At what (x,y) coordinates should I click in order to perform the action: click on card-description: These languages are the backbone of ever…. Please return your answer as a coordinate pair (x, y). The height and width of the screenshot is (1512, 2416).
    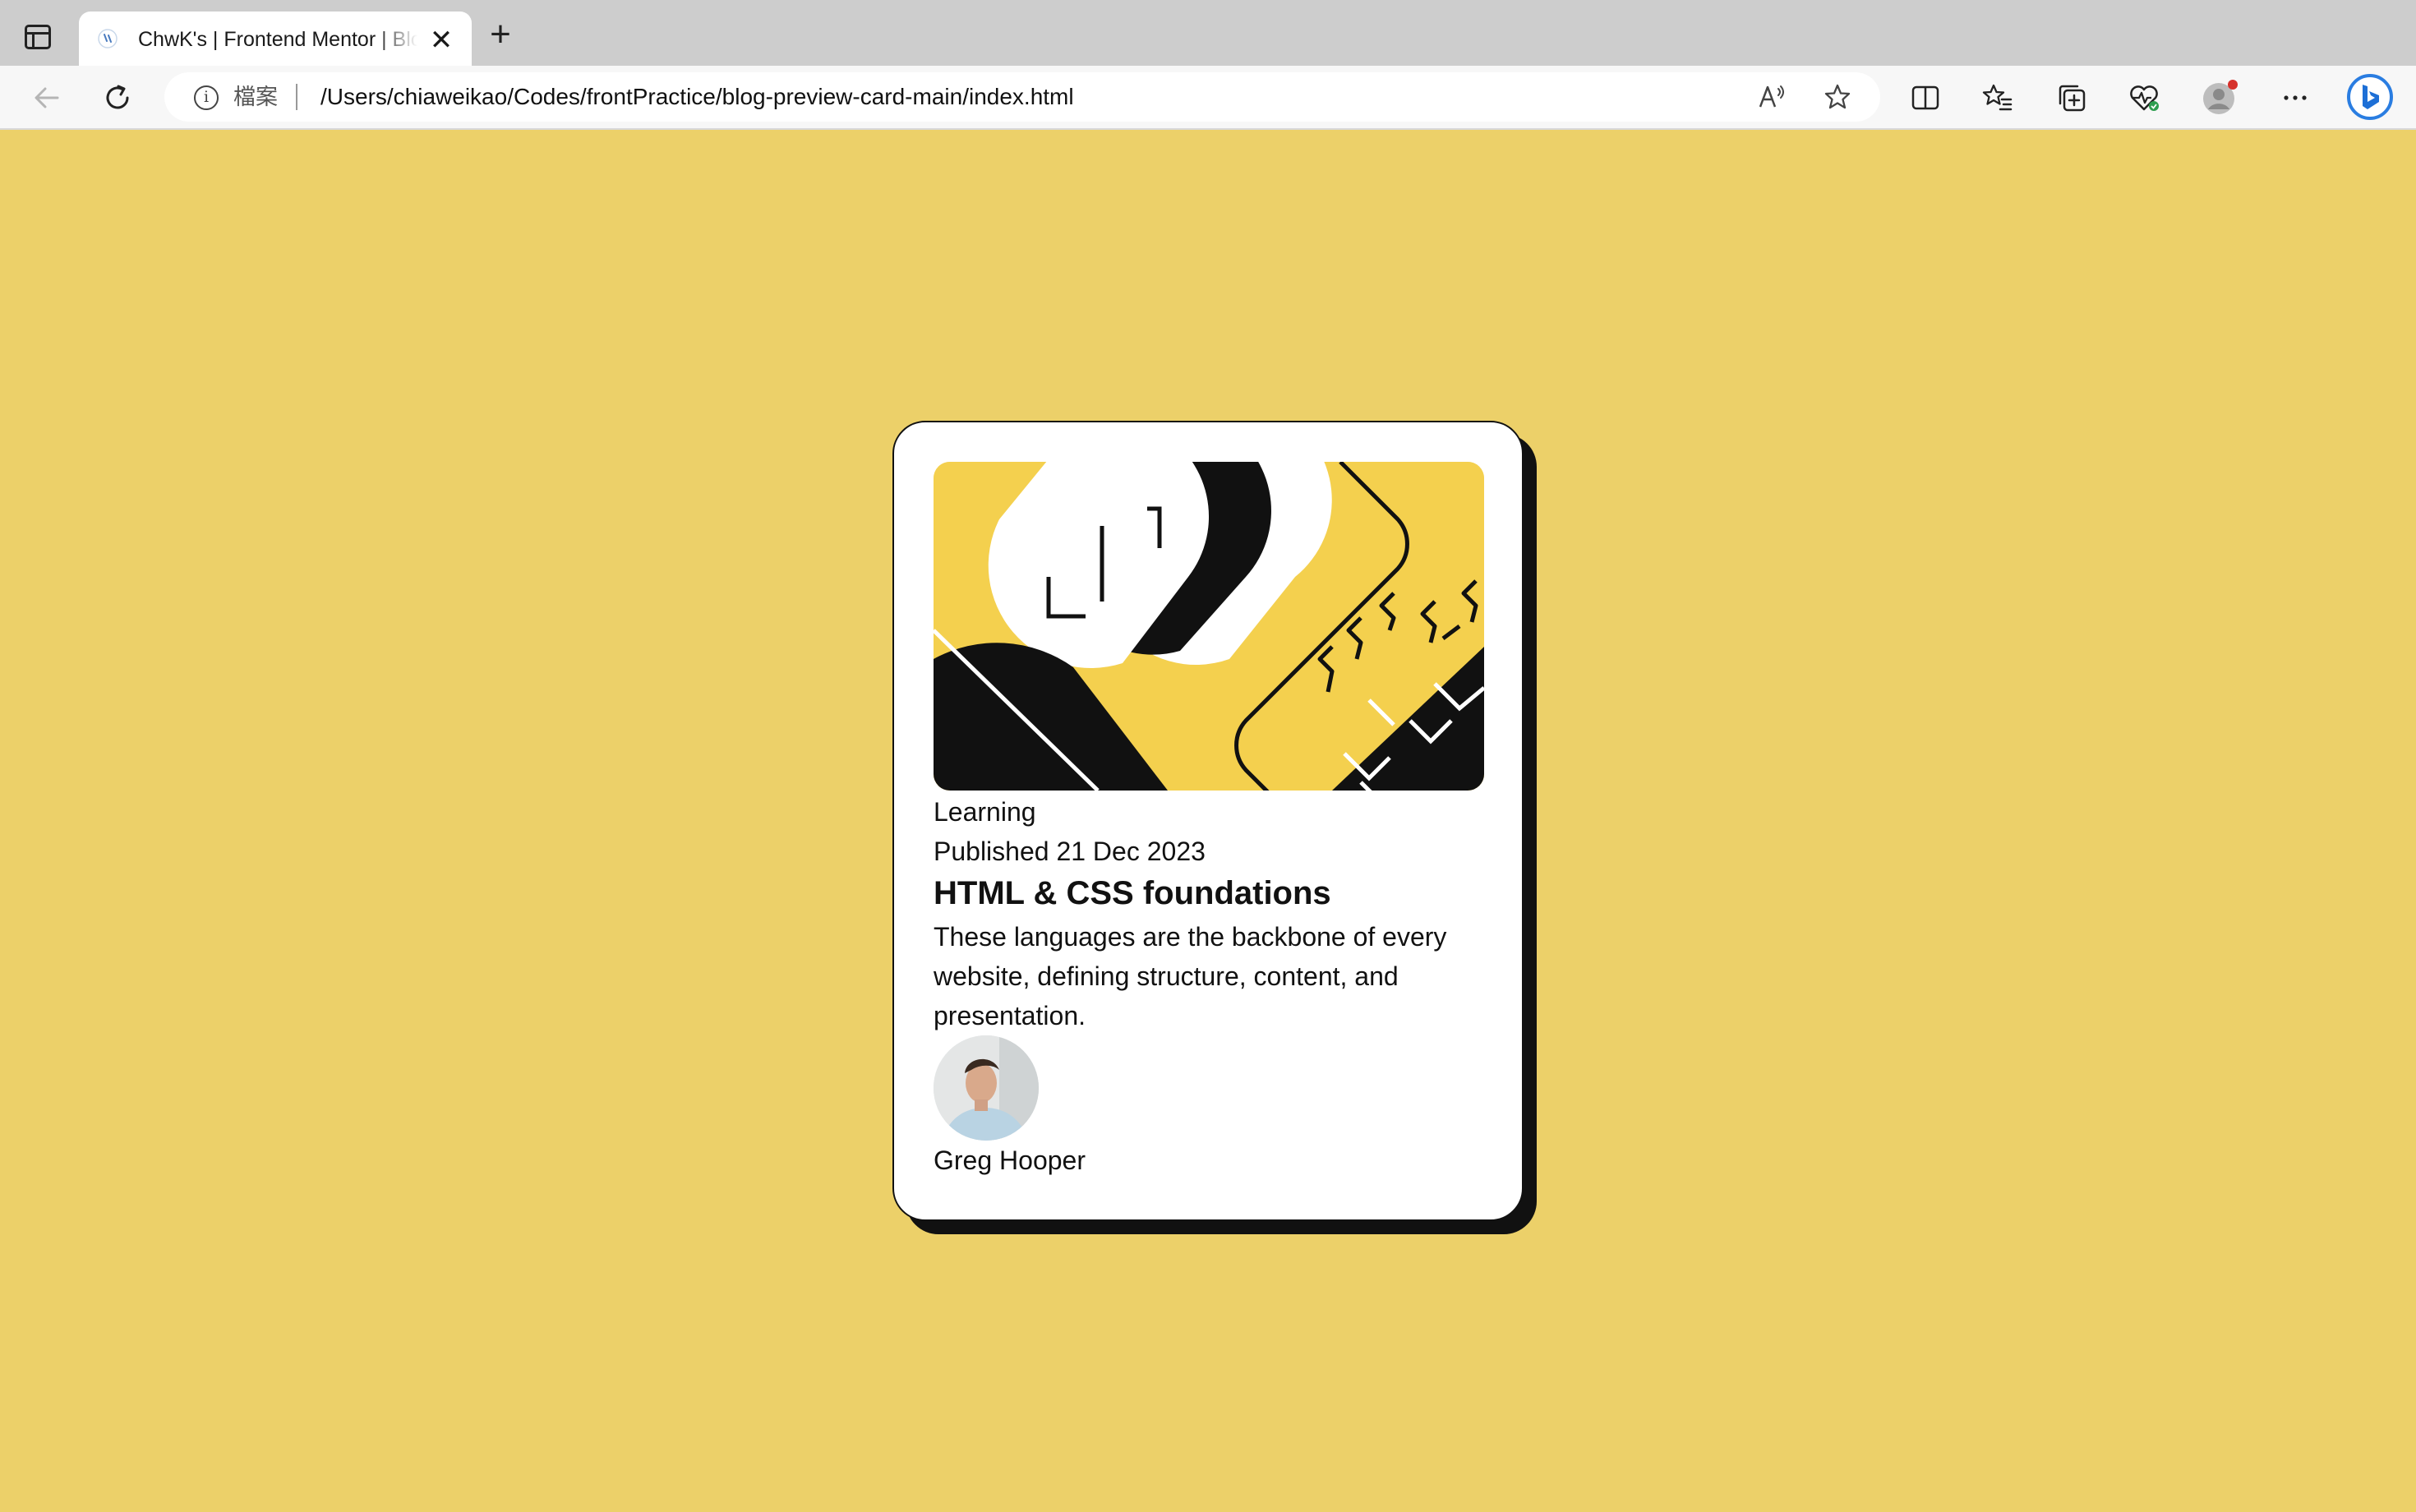
    Looking at the image, I should click on (1191, 976).